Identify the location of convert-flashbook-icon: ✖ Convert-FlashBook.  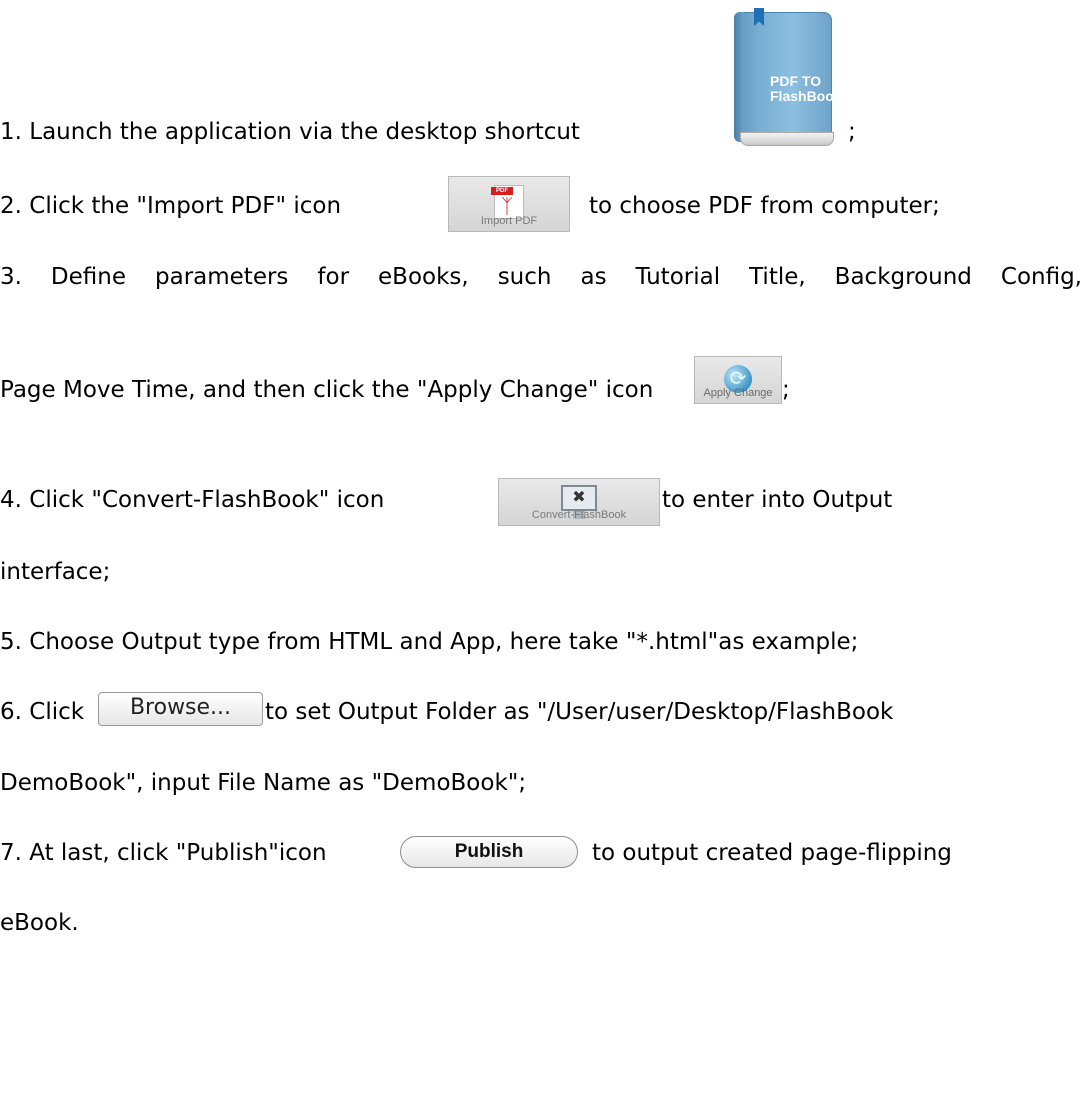
(579, 502).